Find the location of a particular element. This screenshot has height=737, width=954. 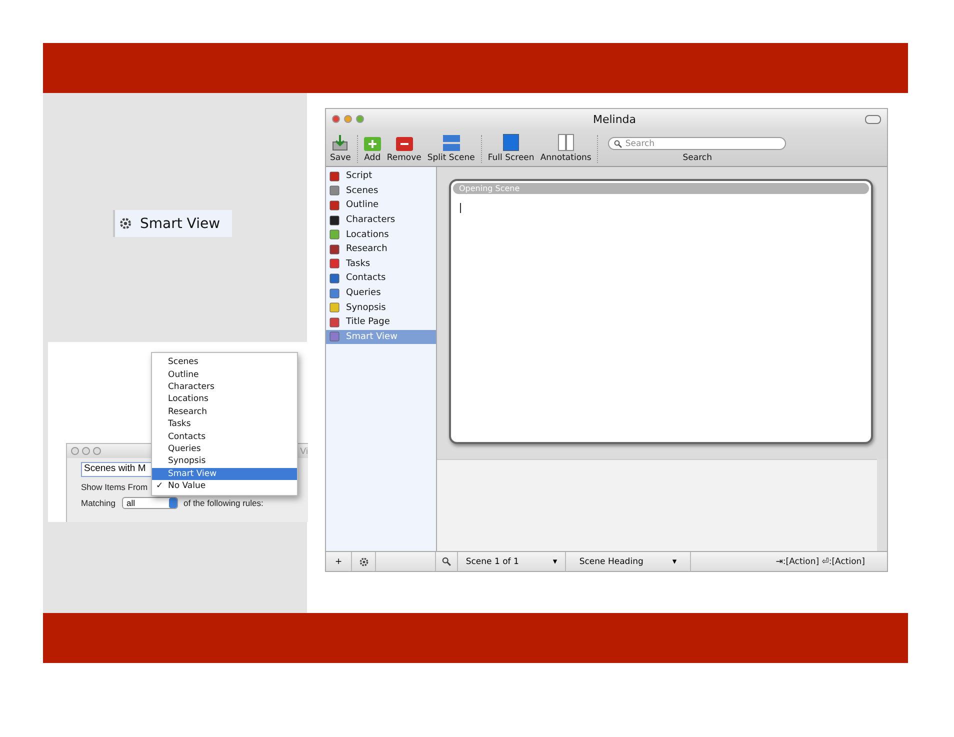

sidebar-item: Synopsis is located at coordinates (381, 307).